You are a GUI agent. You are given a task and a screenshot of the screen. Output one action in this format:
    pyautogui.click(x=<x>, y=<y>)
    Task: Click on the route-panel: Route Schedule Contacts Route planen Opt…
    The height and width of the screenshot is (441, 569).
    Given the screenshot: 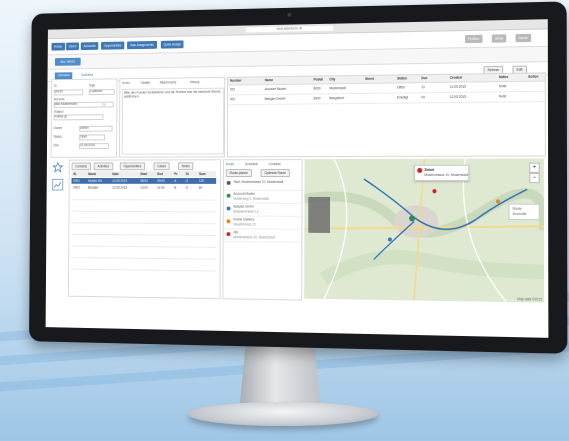 What is the action you would take?
    pyautogui.click(x=262, y=230)
    